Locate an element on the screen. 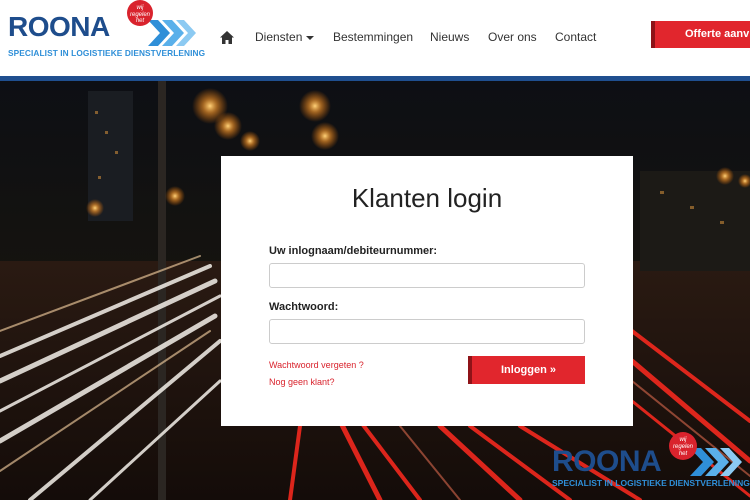  forgot-password-link: Wachtwoord vergeten ? is located at coordinates (316, 365).